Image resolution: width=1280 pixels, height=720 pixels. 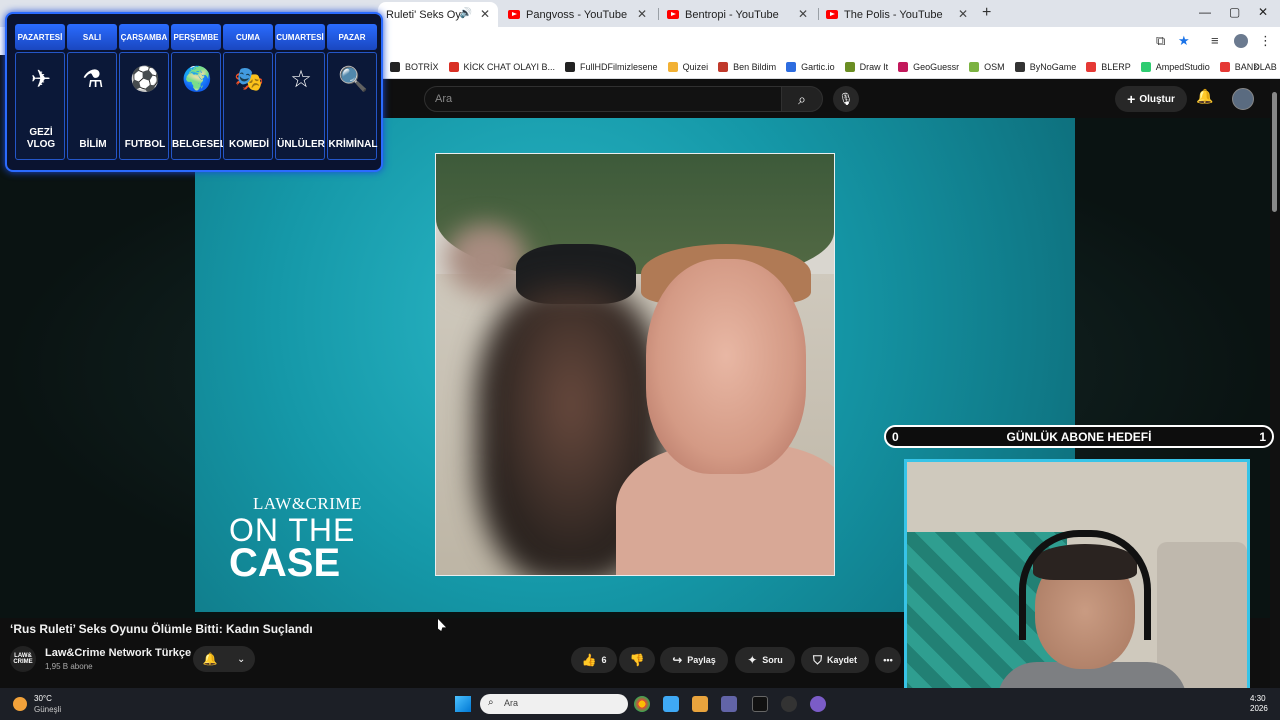 I want to click on search-button: ⌕, so click(x=802, y=99).